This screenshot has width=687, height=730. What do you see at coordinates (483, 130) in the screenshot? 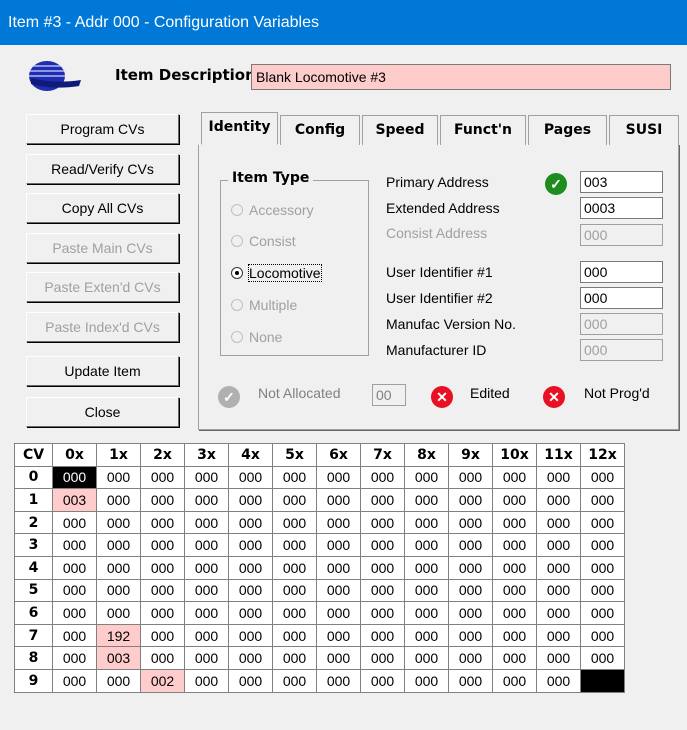
I see `tab-functions: Funct'n` at bounding box center [483, 130].